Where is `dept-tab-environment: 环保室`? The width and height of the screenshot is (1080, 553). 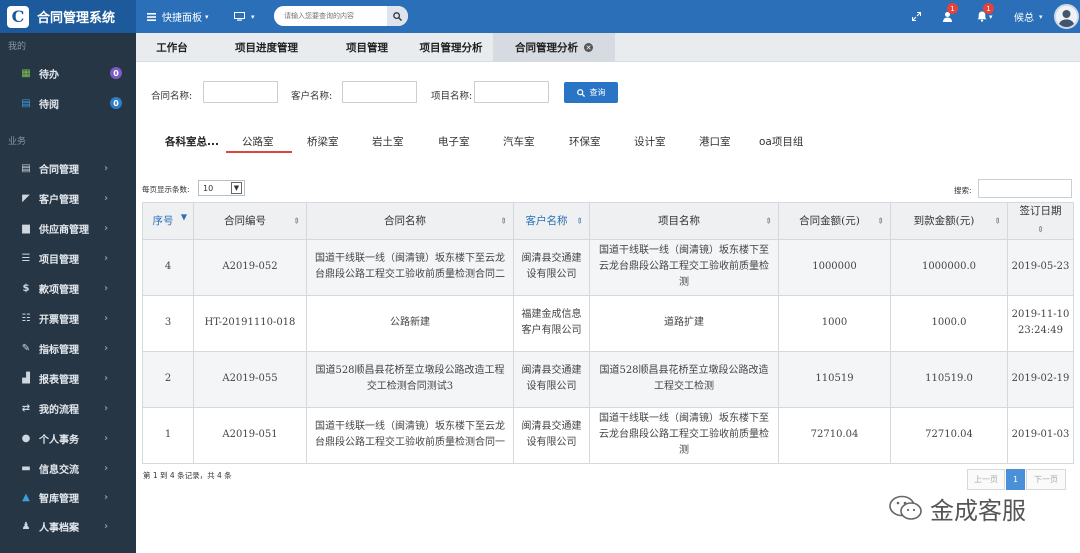
dept-tab-environment: 环保室 is located at coordinates (585, 141).